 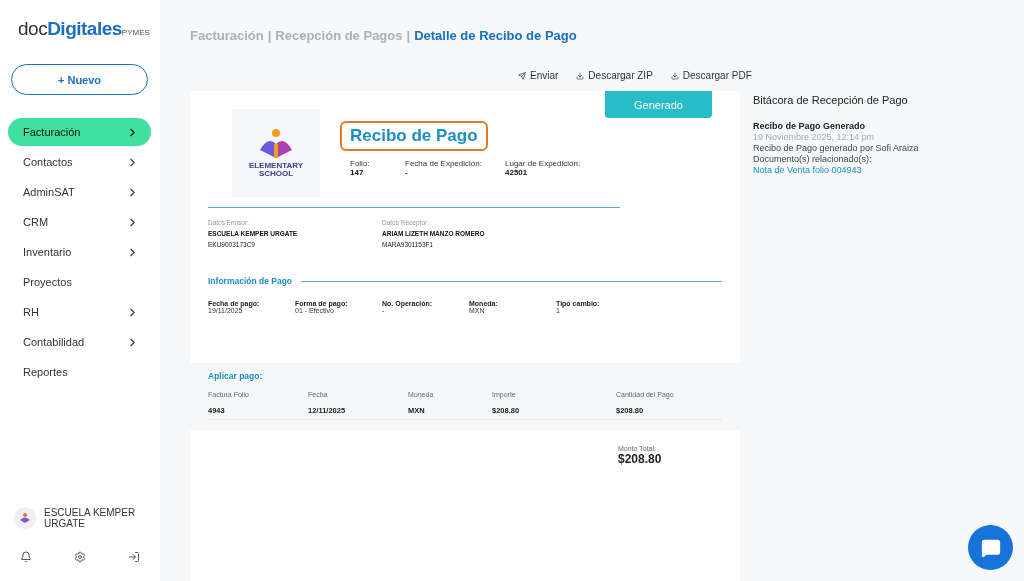 What do you see at coordinates (658, 104) in the screenshot?
I see `status-badge: Generado` at bounding box center [658, 104].